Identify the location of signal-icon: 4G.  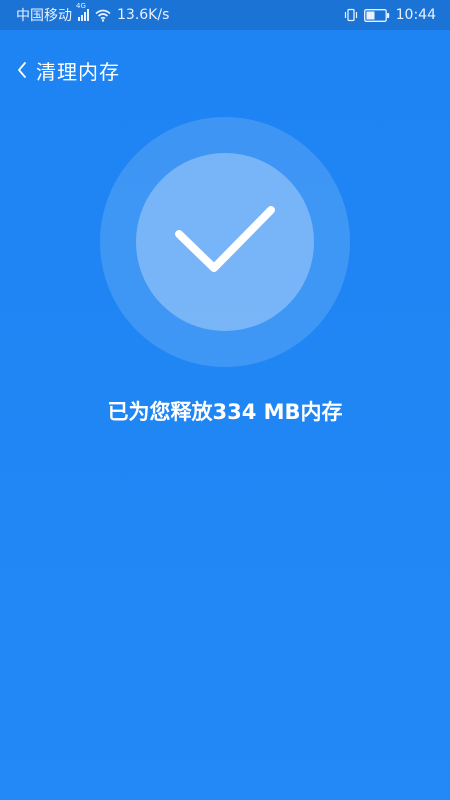
(82, 12).